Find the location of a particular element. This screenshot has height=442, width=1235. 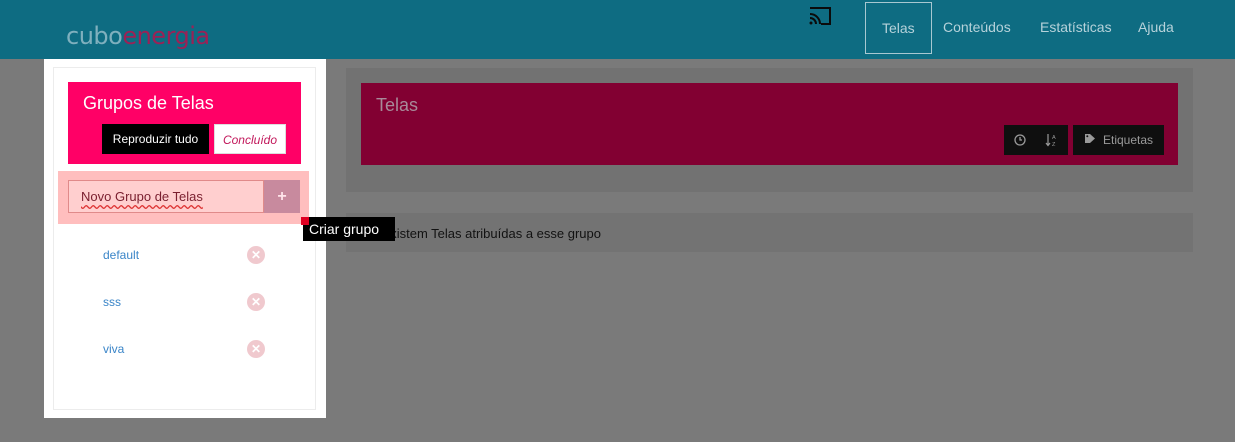

nav-tab-telas: Telas is located at coordinates (898, 28).